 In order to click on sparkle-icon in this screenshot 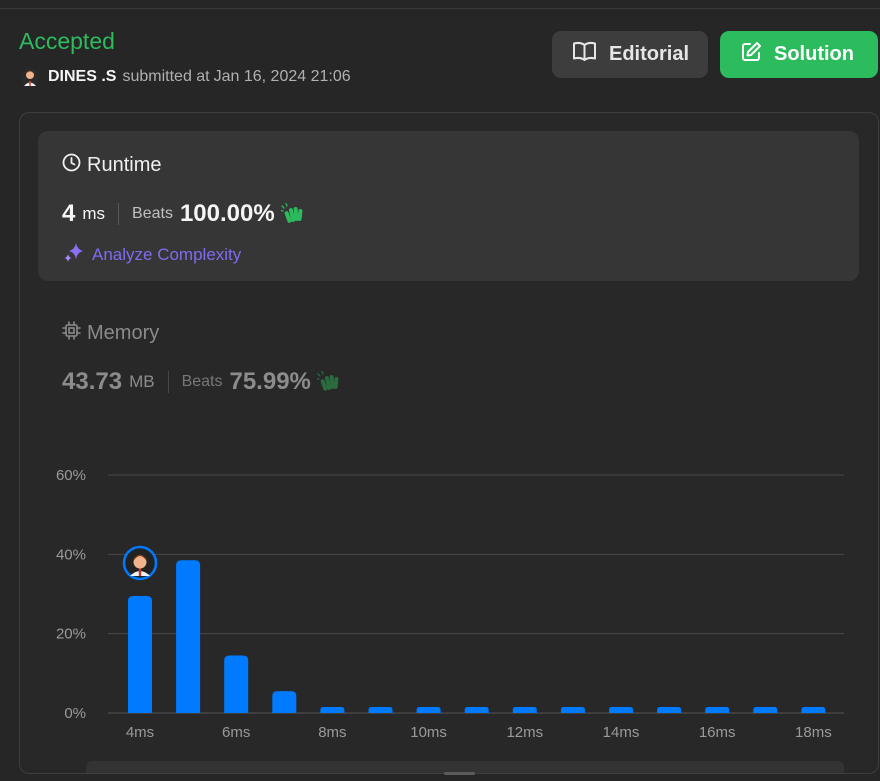, I will do `click(74, 254)`.